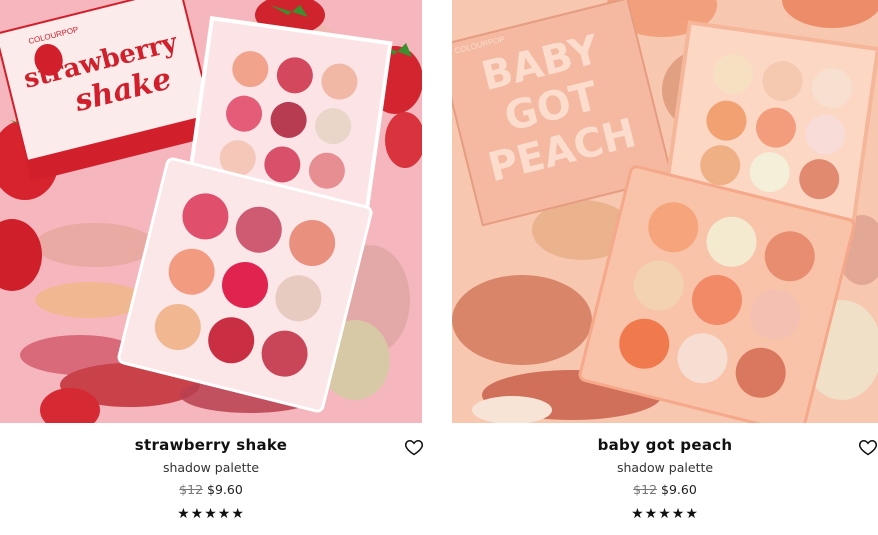 This screenshot has width=878, height=535. Describe the element at coordinates (211, 445) in the screenshot. I see `product-title: strawberry shake` at that location.